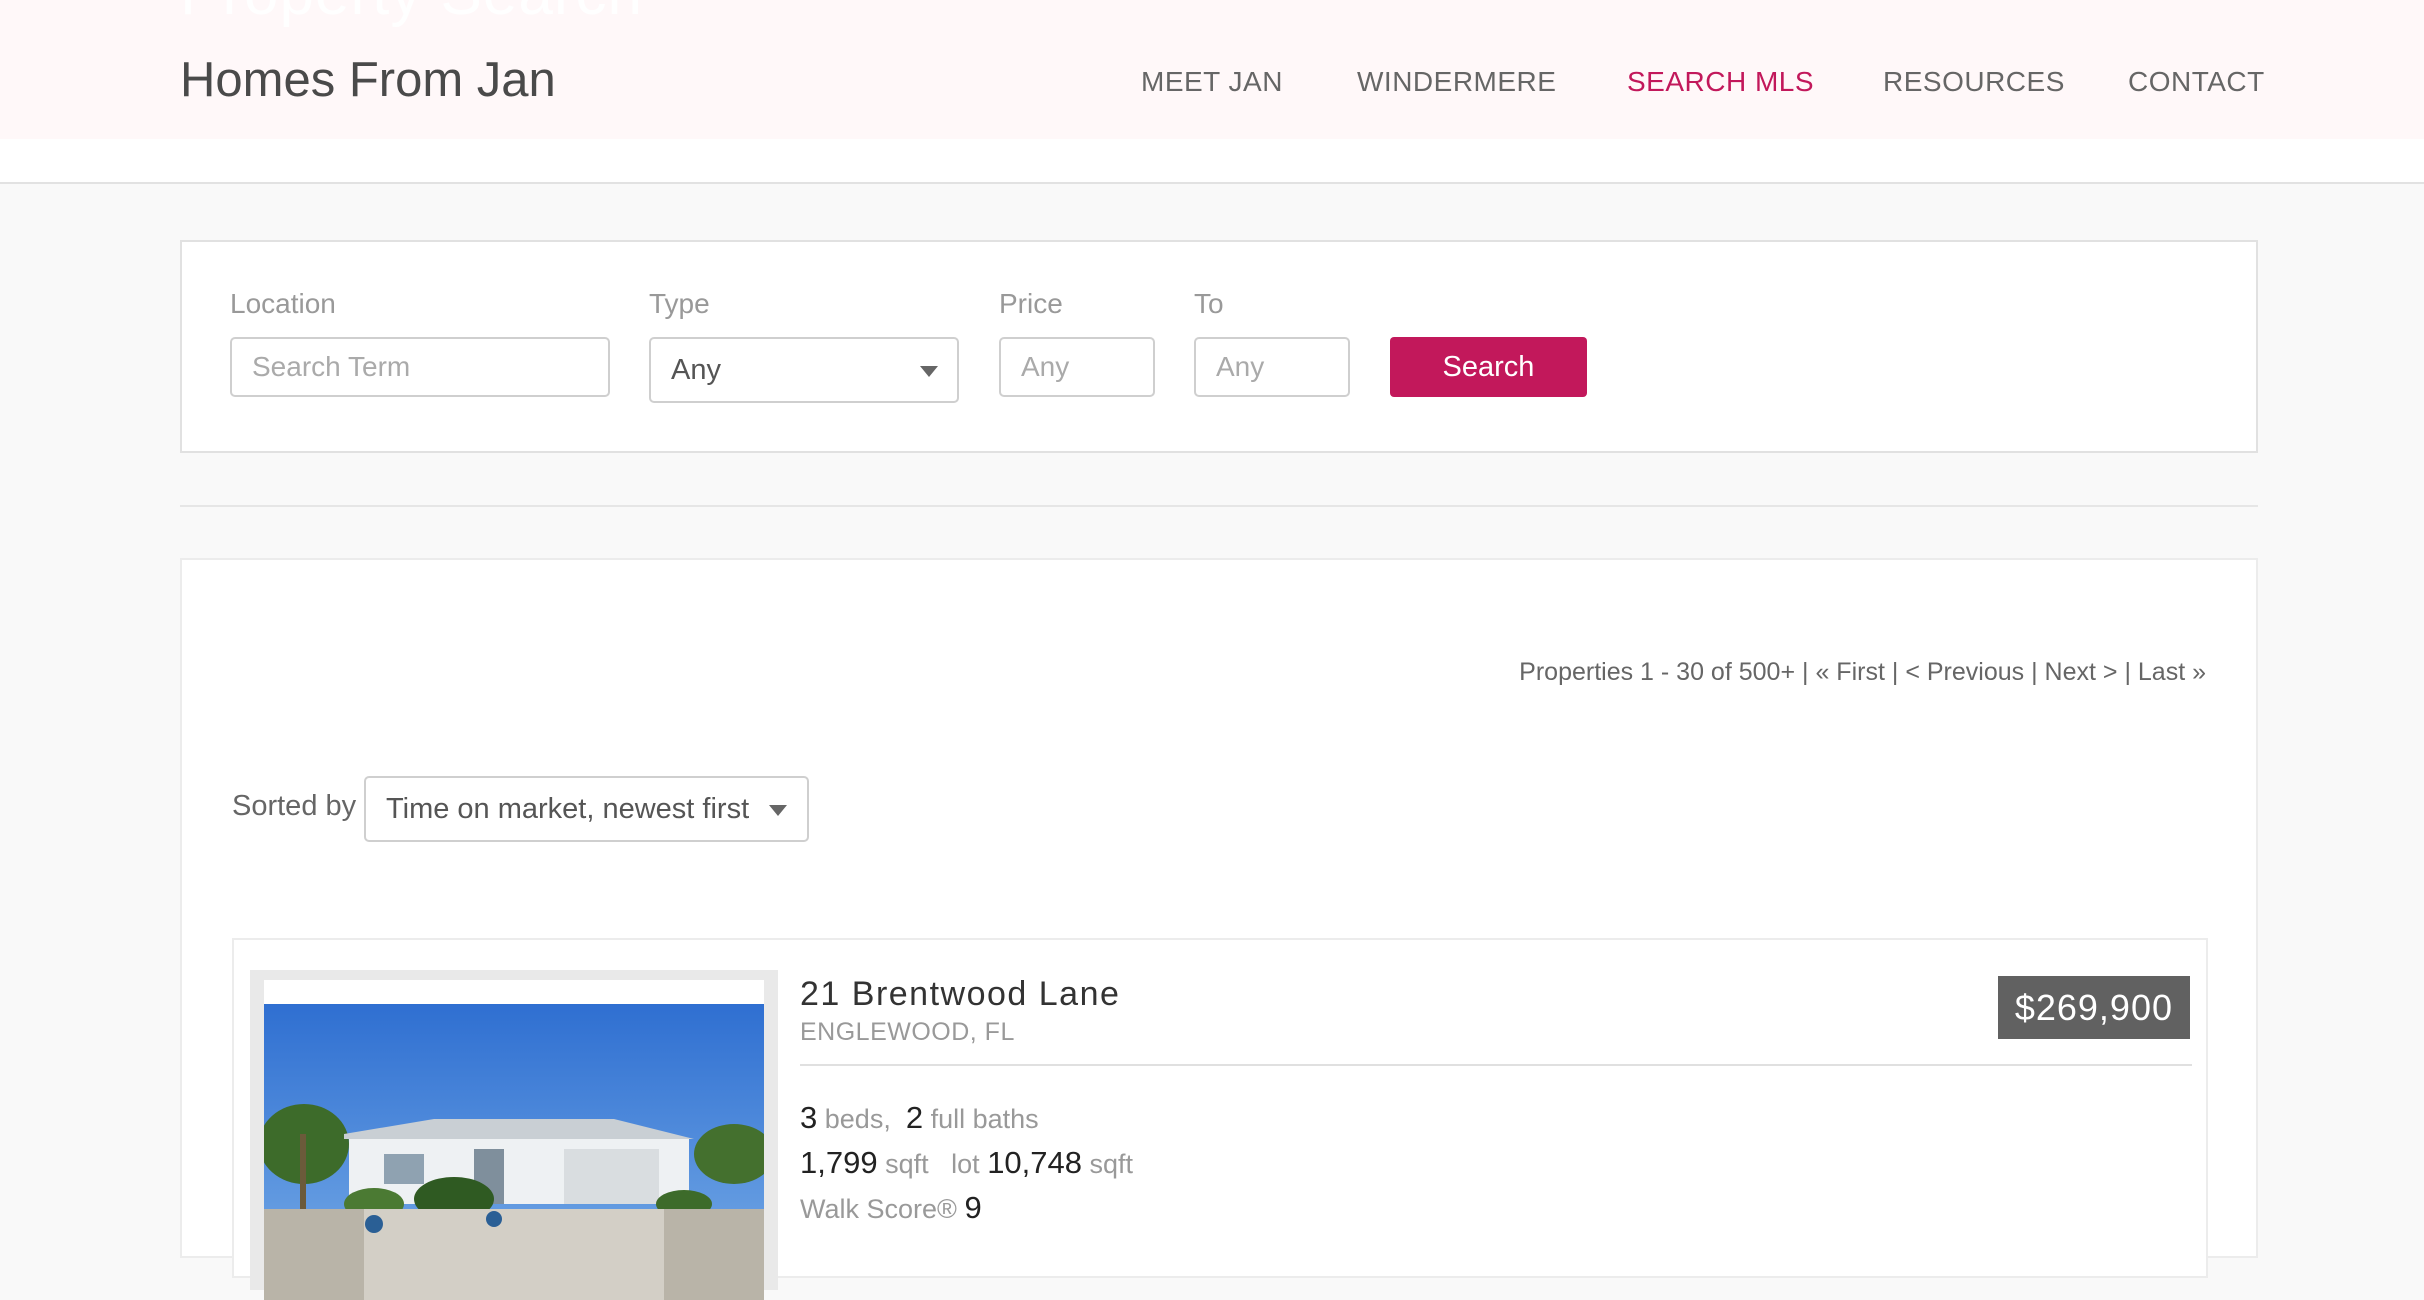 The image size is (2424, 1300). What do you see at coordinates (839, 1162) in the screenshot?
I see `listing-sqft: 1,799` at bounding box center [839, 1162].